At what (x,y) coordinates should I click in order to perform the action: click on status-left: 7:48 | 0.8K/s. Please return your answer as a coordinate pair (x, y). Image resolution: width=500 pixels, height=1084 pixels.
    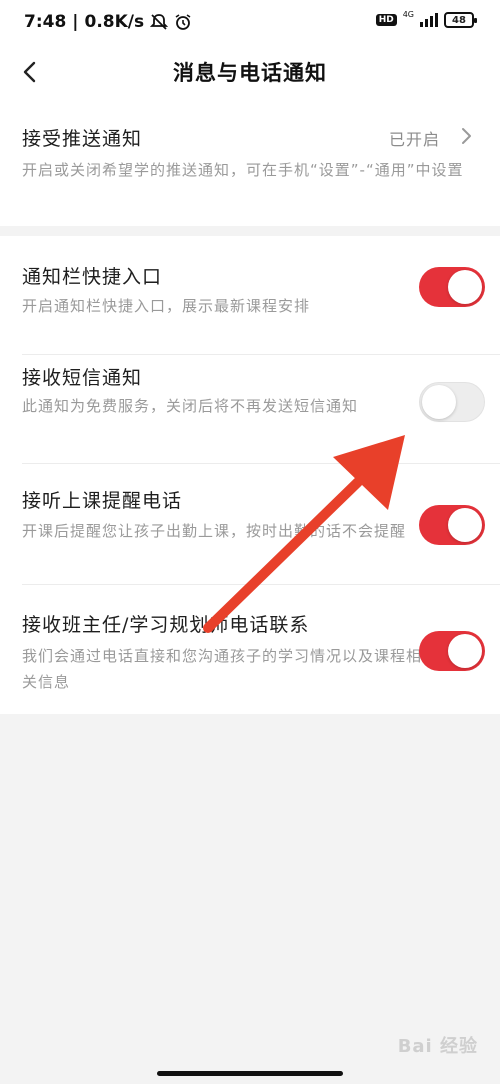
    Looking at the image, I should click on (108, 22).